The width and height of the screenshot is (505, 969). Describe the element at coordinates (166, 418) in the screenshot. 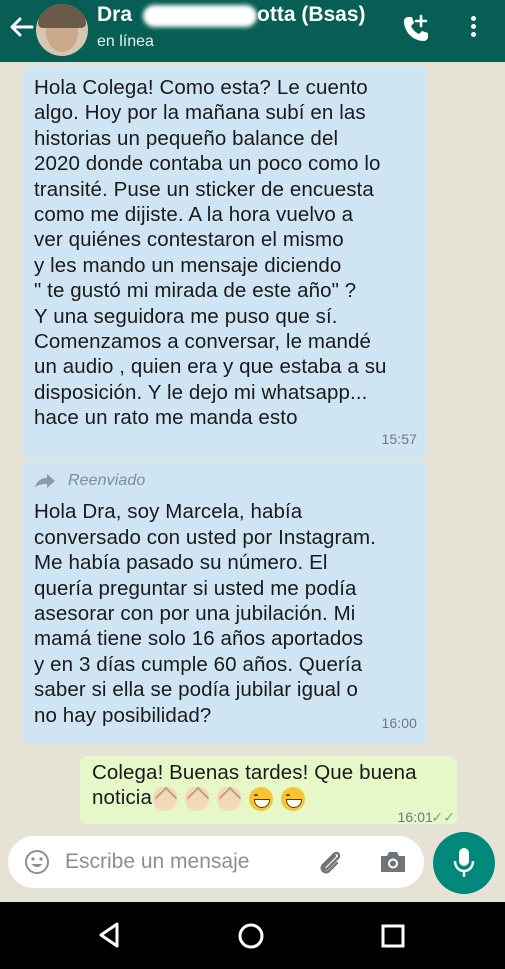

I see `message-line: hace un rato me manda esto` at that location.